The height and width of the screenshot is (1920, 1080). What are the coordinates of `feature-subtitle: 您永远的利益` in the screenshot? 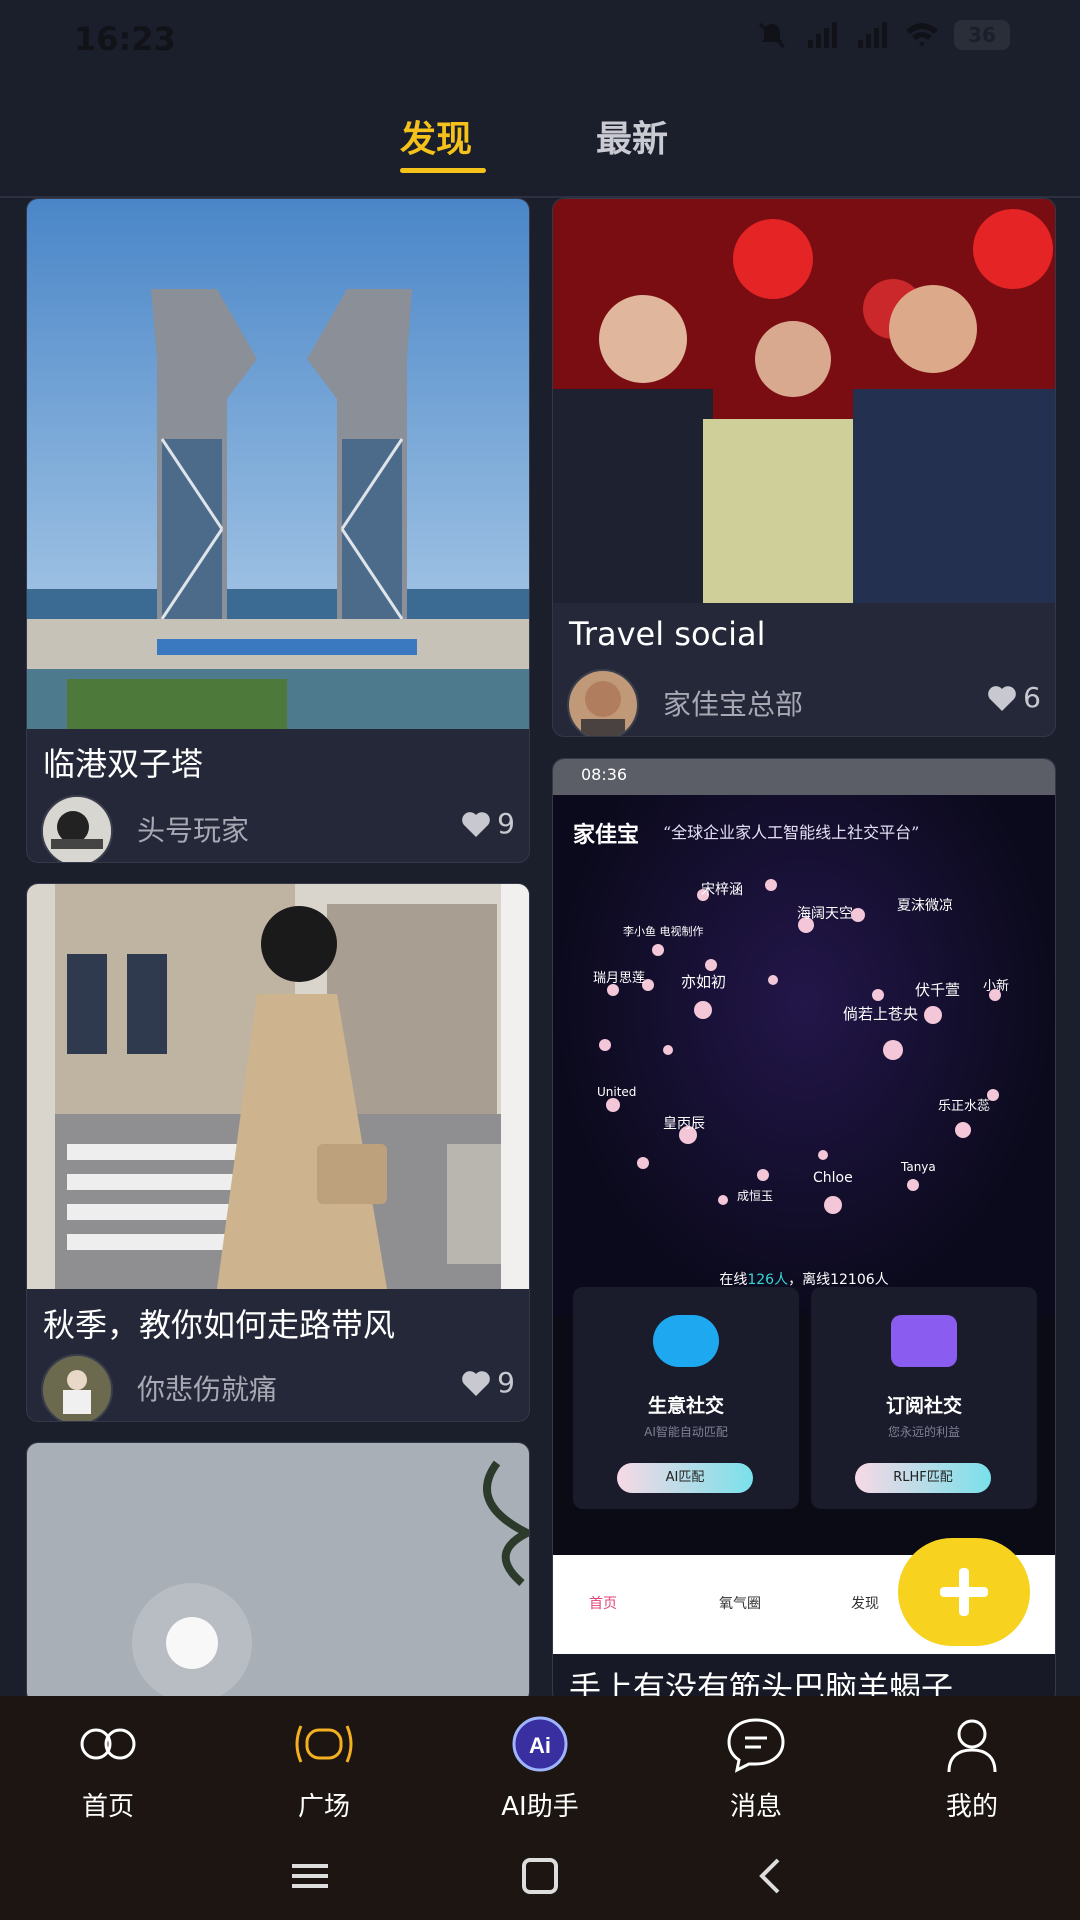 It's located at (923, 1432).